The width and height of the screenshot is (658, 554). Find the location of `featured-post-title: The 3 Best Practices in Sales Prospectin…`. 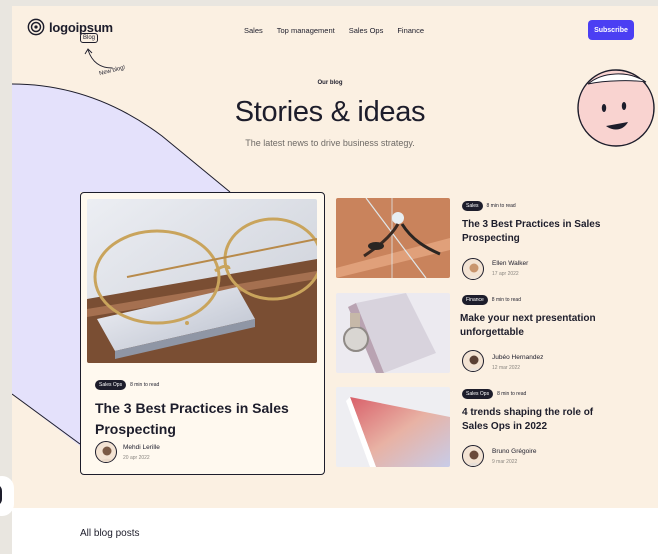

featured-post-title: The 3 Best Practices in Sales Prospectin… is located at coordinates (200, 419).